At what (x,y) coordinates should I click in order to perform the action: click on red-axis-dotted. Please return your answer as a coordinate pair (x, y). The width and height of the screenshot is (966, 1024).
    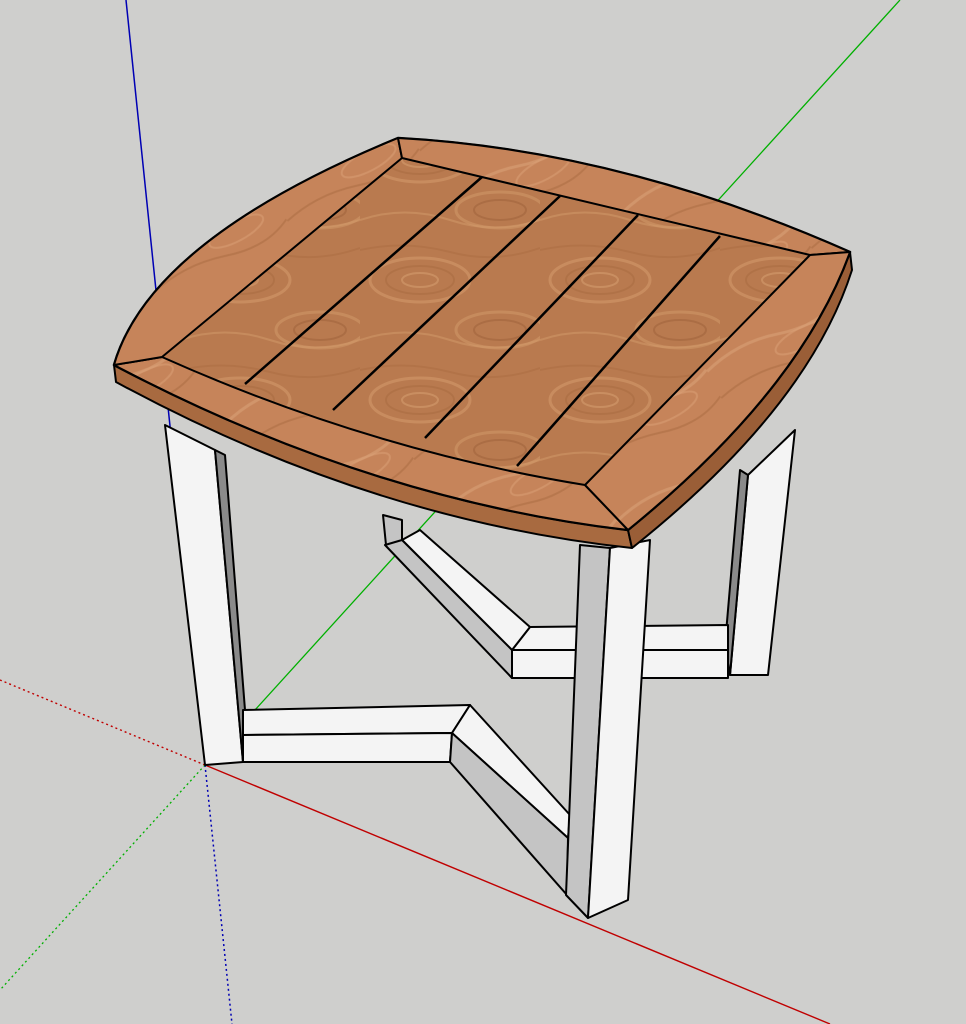
    Looking at the image, I should click on (103, 722).